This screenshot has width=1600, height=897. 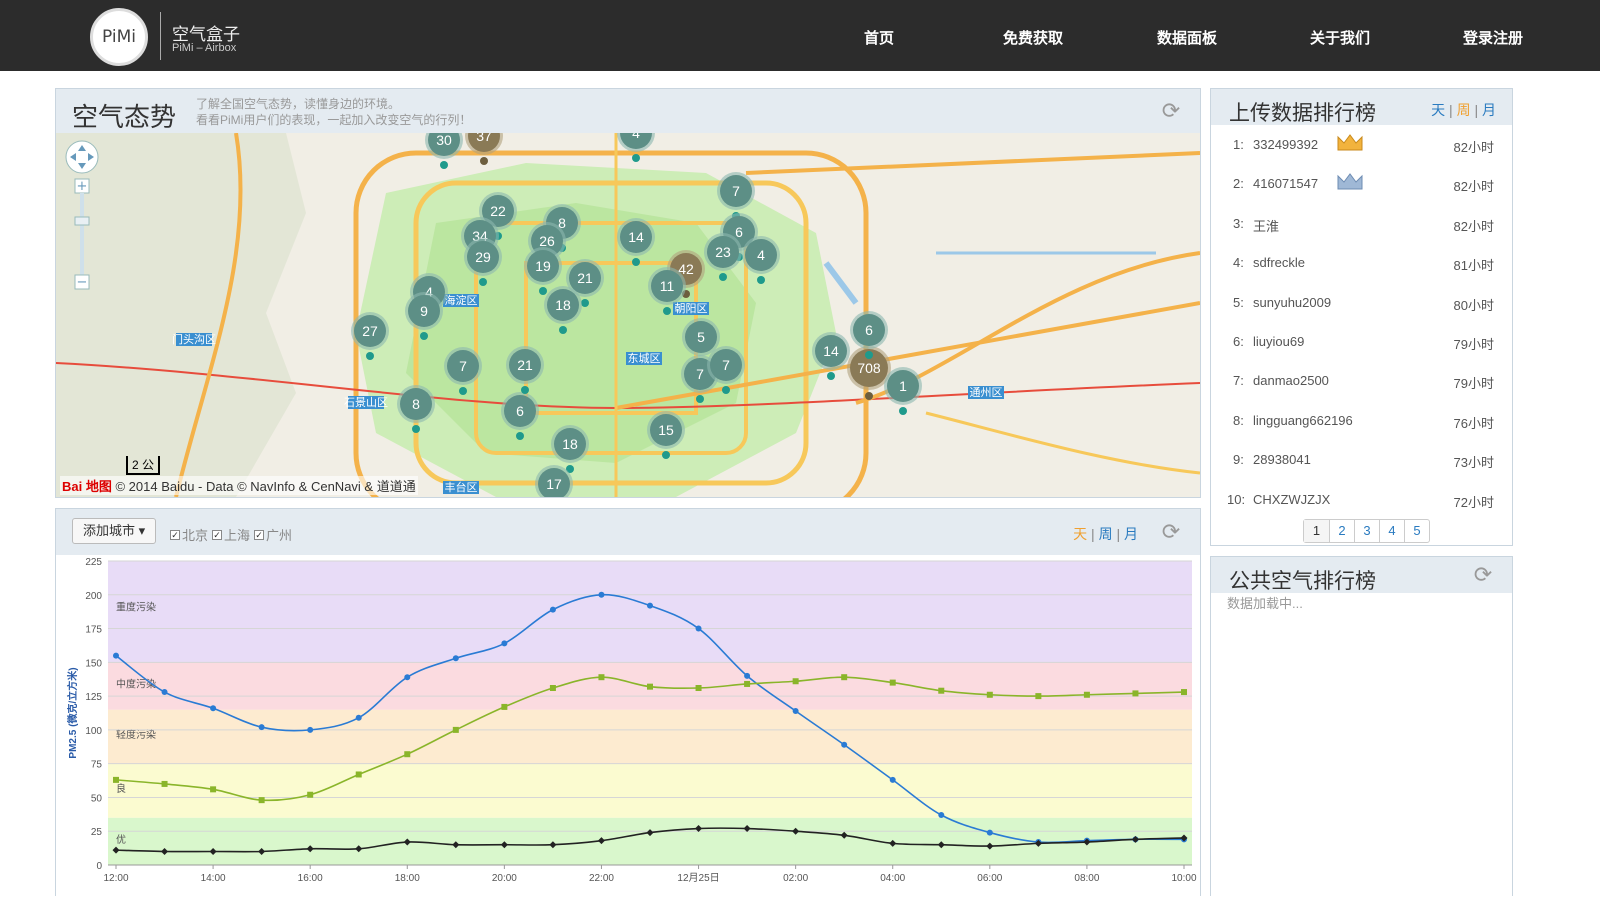 What do you see at coordinates (1033, 37) in the screenshot?
I see `nav-get-free: 免费获取` at bounding box center [1033, 37].